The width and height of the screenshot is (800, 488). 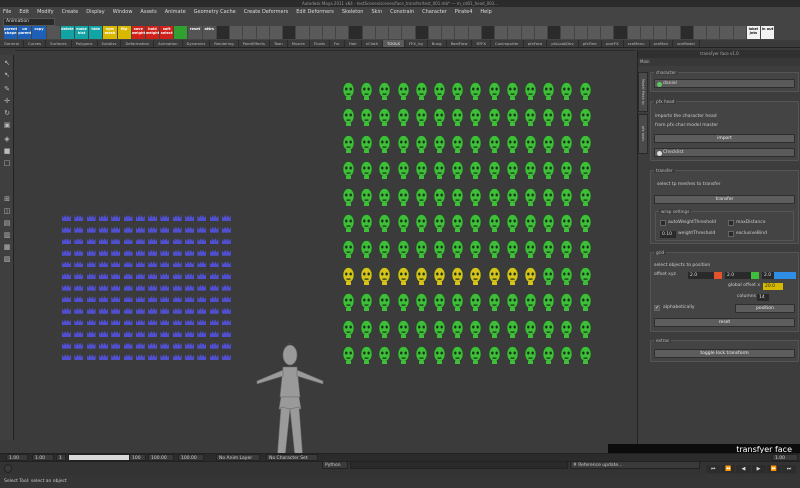 What do you see at coordinates (773, 286) in the screenshot?
I see `global-offset-field: 20.0` at bounding box center [773, 286].